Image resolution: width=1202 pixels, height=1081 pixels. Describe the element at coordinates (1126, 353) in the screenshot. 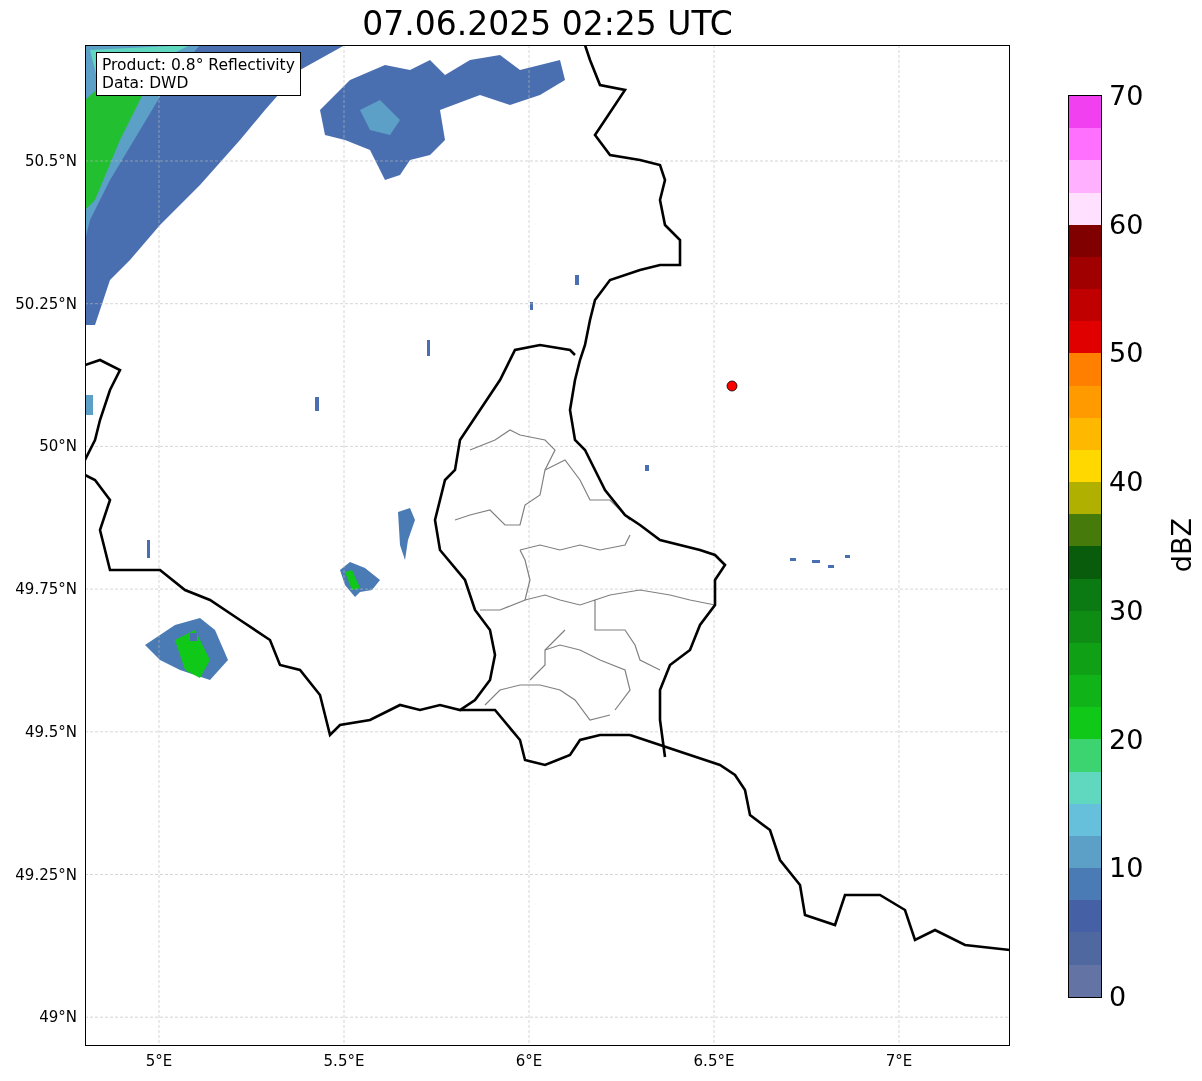

I see `colorbar-label: 50` at that location.